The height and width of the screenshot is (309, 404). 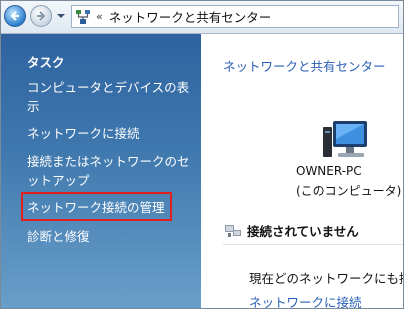 I want to click on forward-button, so click(x=41, y=16).